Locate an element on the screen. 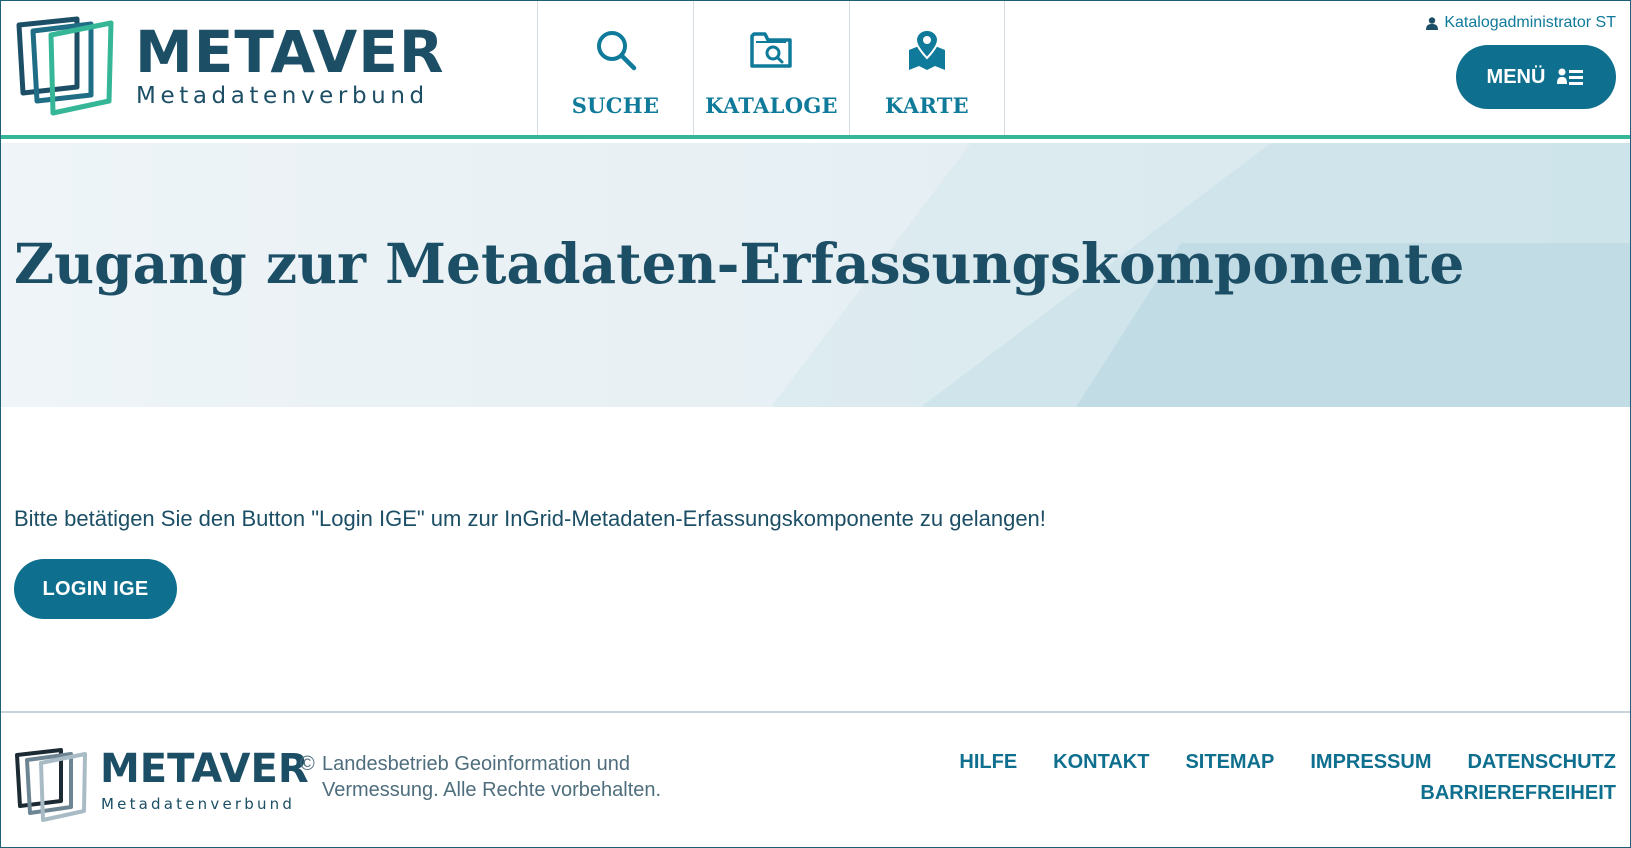 The width and height of the screenshot is (1631, 848). user-name: Katalogadministrator ST is located at coordinates (1530, 22).